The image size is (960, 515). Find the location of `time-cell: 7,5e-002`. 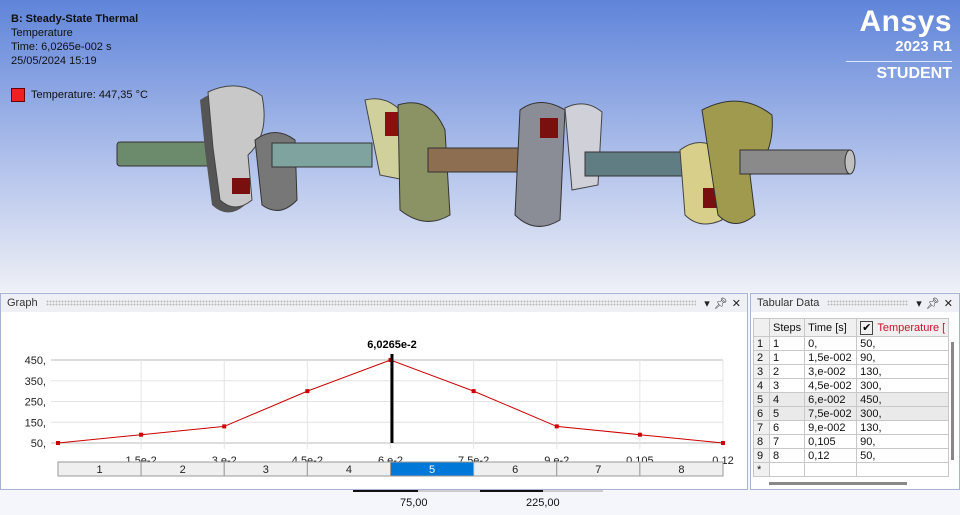

time-cell: 7,5e-002 is located at coordinates (831, 413).